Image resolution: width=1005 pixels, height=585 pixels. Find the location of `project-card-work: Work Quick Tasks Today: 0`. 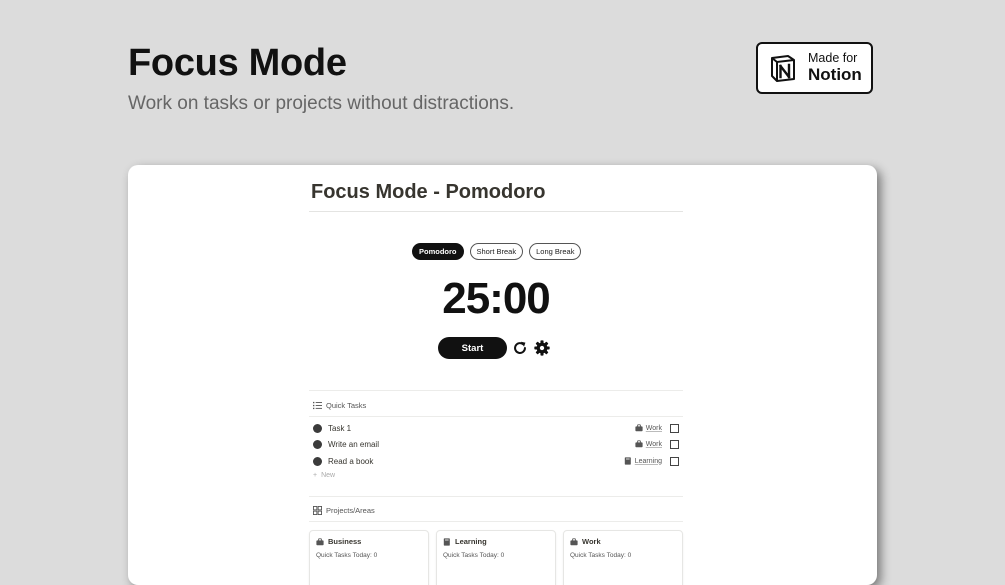

project-card-work: Work Quick Tasks Today: 0 is located at coordinates (623, 557).